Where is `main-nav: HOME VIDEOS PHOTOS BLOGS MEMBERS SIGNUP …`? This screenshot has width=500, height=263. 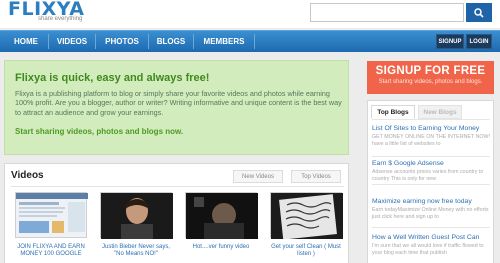
main-nav: HOME VIDEOS PHOTOS BLOGS MEMBERS SIGNUP … is located at coordinates (250, 41).